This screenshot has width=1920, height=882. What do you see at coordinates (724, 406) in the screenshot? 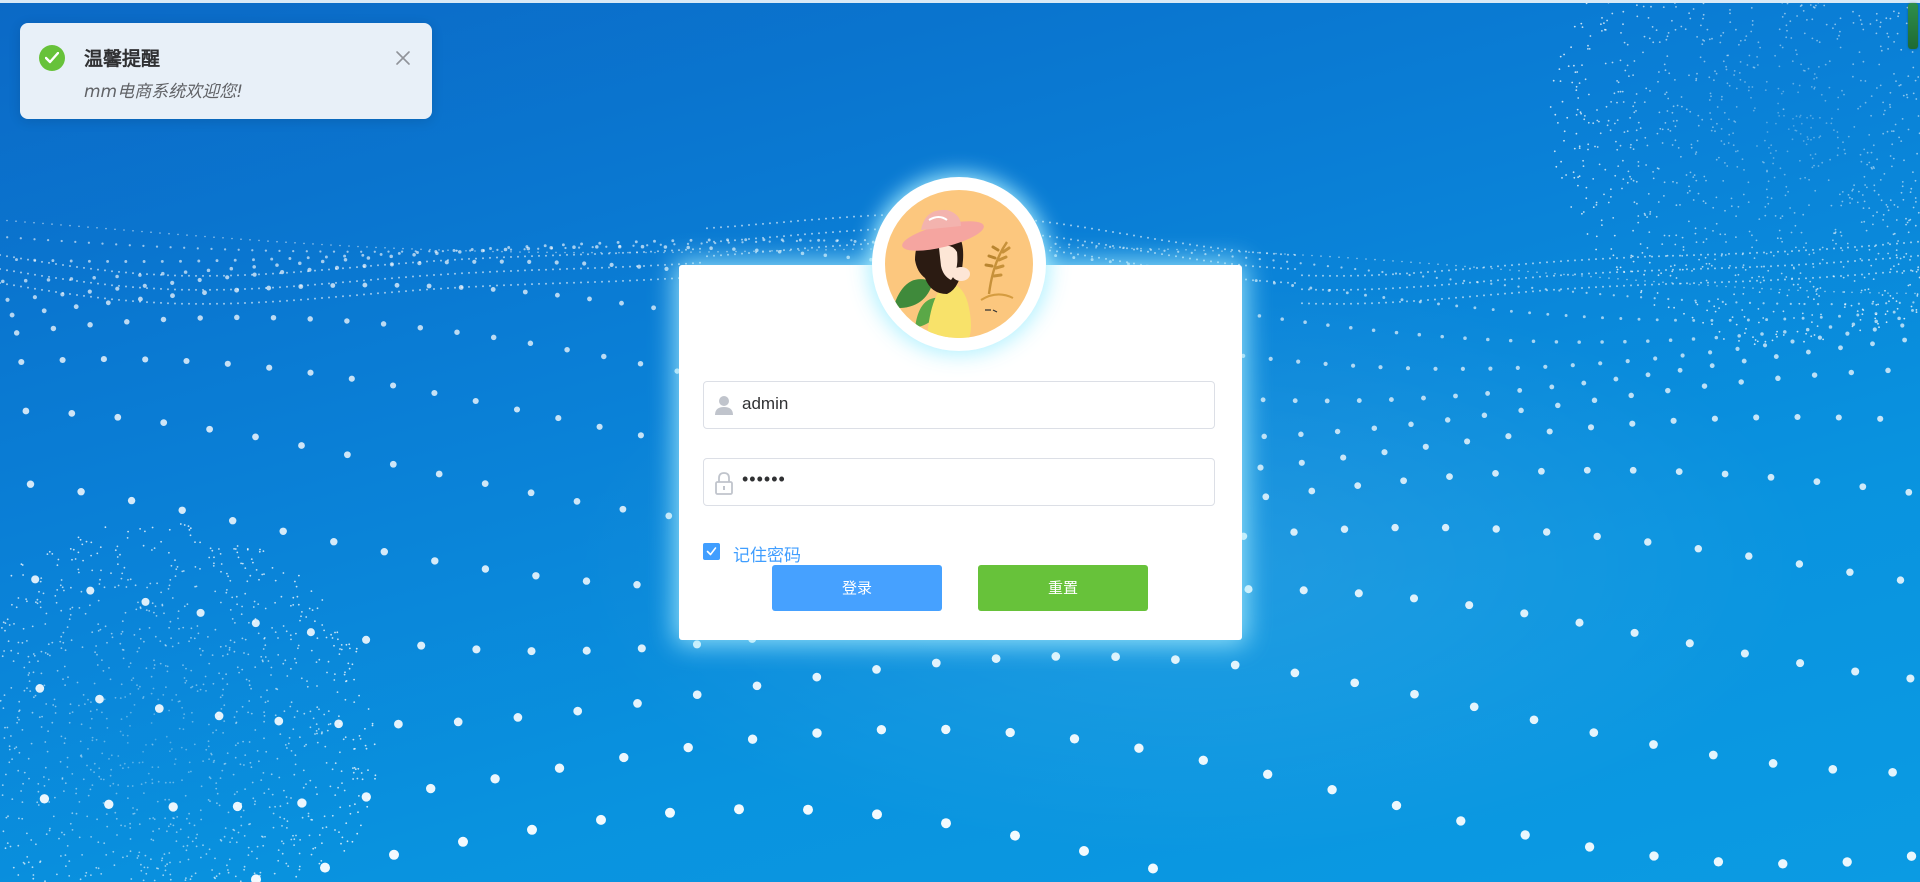
I see `user-icon` at bounding box center [724, 406].